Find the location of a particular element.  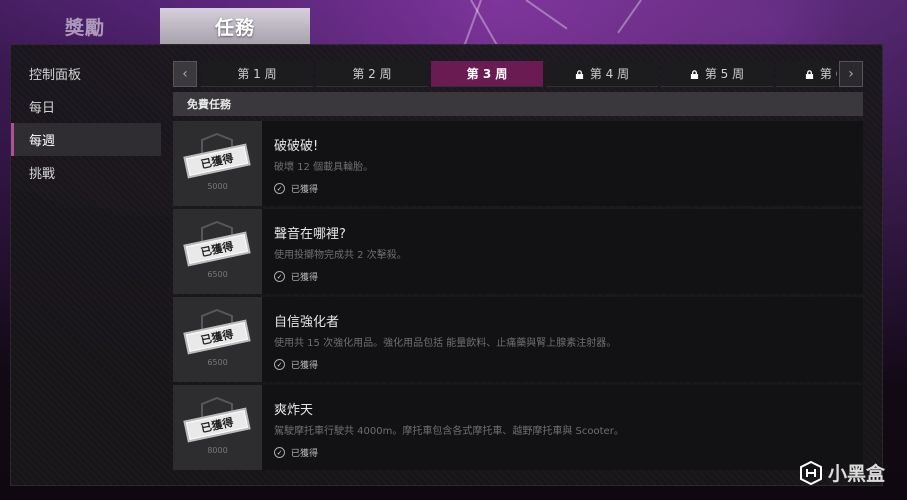

week-label: 第 2 周 is located at coordinates (372, 74).